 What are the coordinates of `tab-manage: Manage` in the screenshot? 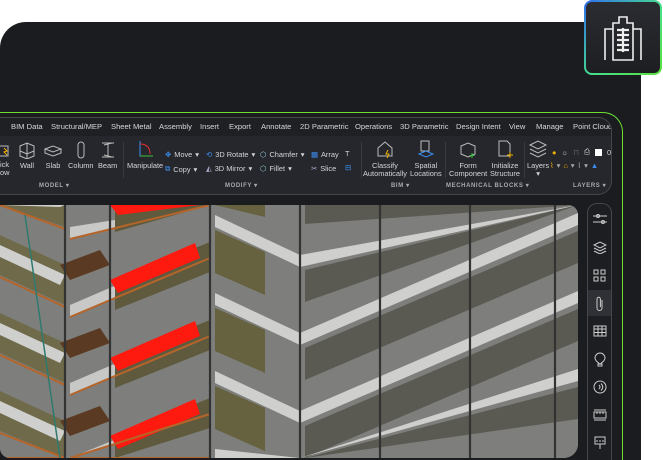 It's located at (549, 126).